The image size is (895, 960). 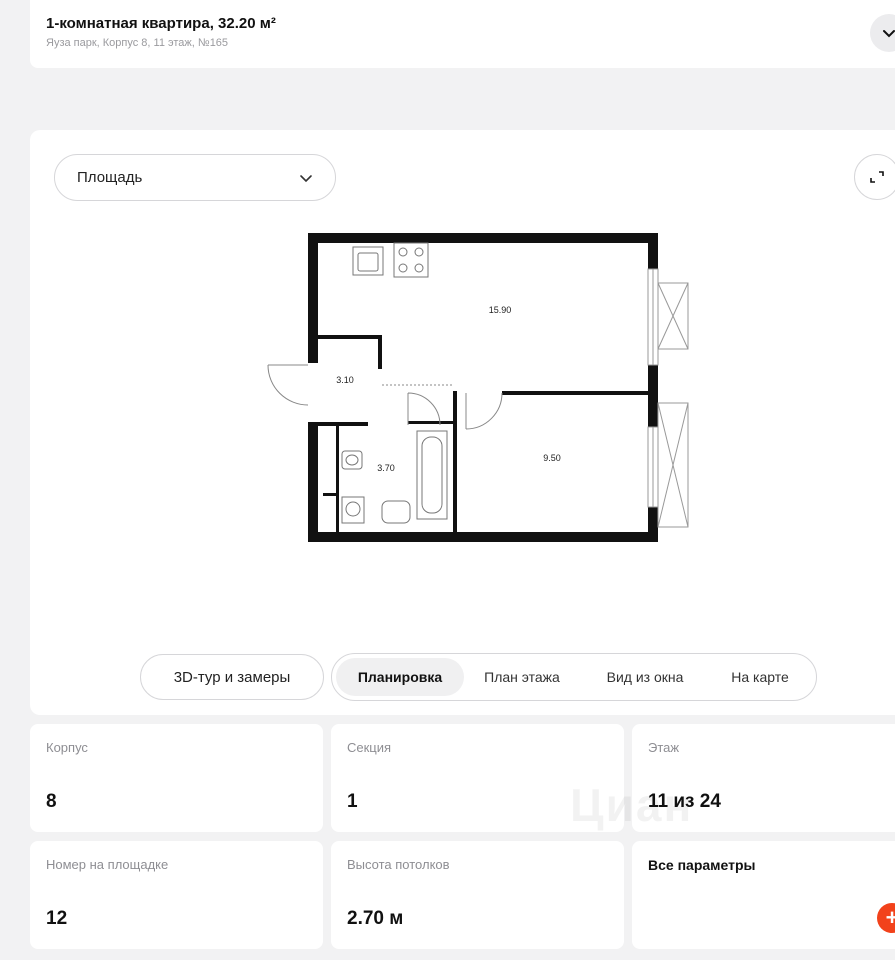 What do you see at coordinates (664, 747) in the screenshot?
I see `param-label: Этаж` at bounding box center [664, 747].